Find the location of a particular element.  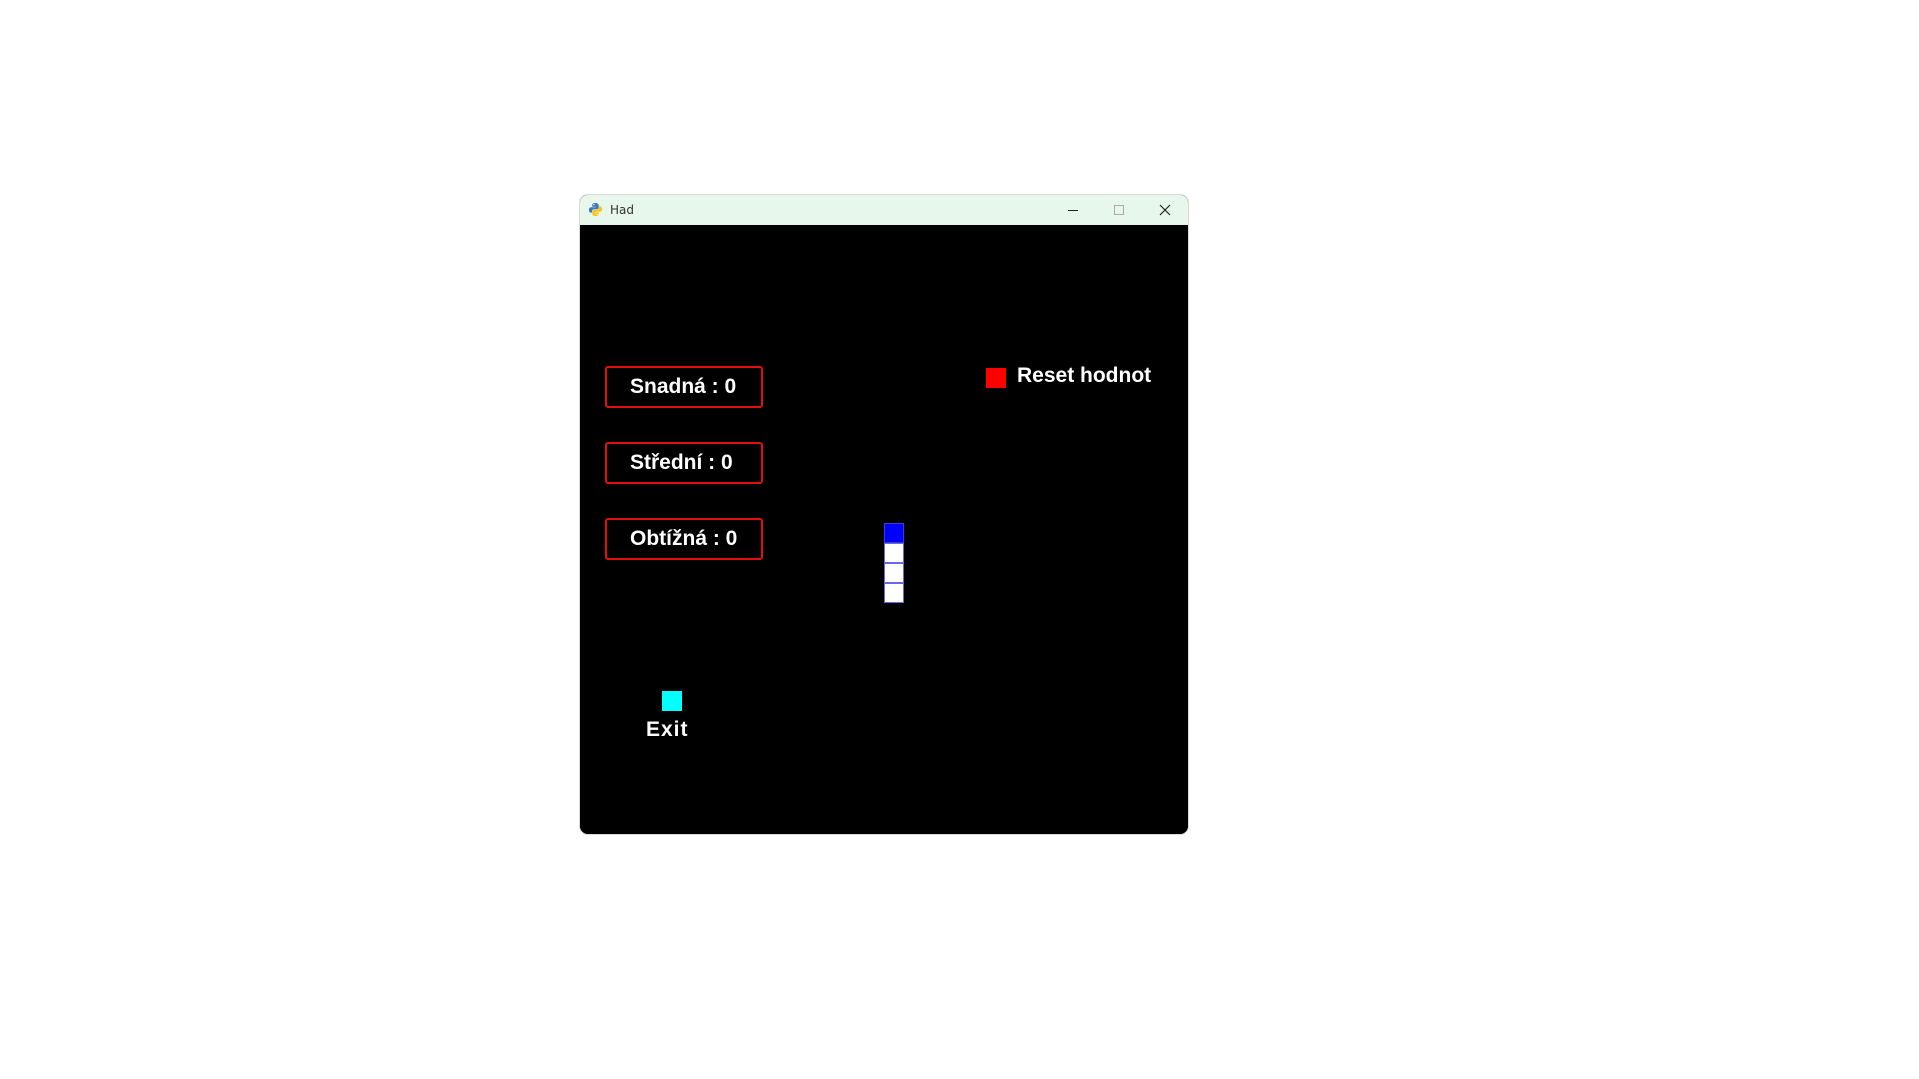

python-icon is located at coordinates (595, 209).